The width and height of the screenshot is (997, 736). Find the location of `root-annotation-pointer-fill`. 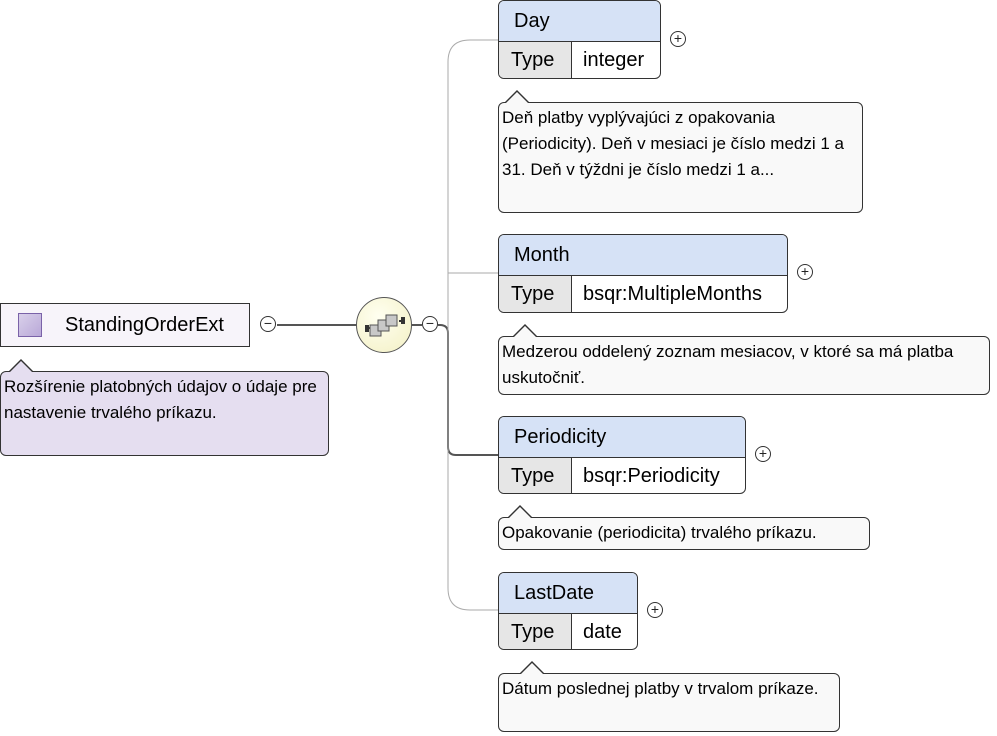

root-annotation-pointer-fill is located at coordinates (21, 366).